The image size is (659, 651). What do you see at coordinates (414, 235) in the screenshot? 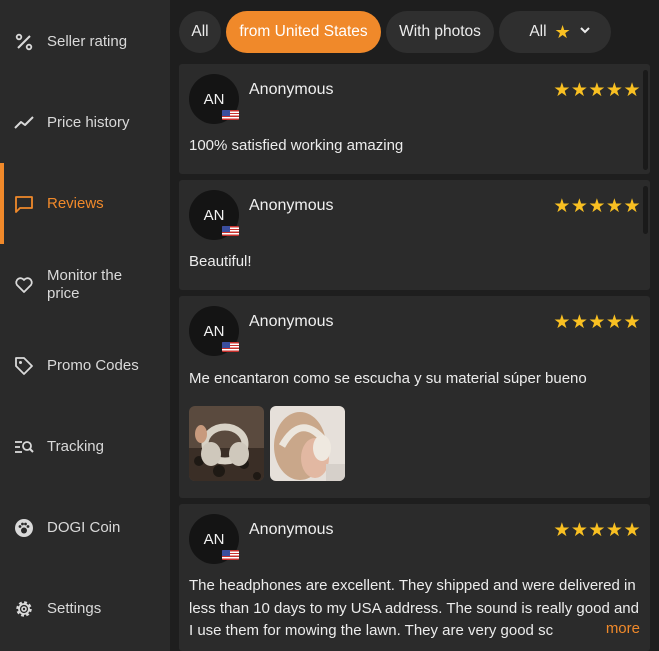
I see `review-card: AN Anonymous ★★★★★ Beautiful!` at bounding box center [414, 235].